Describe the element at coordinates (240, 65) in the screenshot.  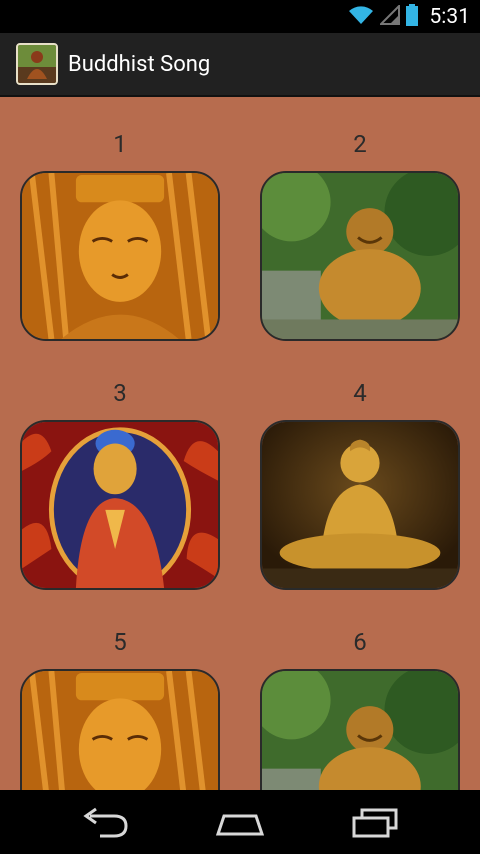
I see `action-bar: Buddhist Song` at that location.